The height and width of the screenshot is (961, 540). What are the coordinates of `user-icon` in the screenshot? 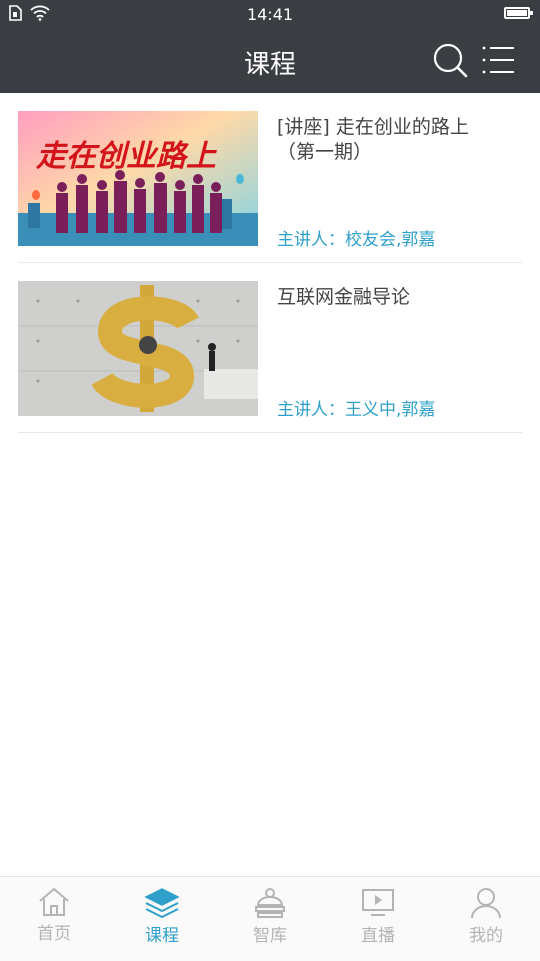 It's located at (486, 903).